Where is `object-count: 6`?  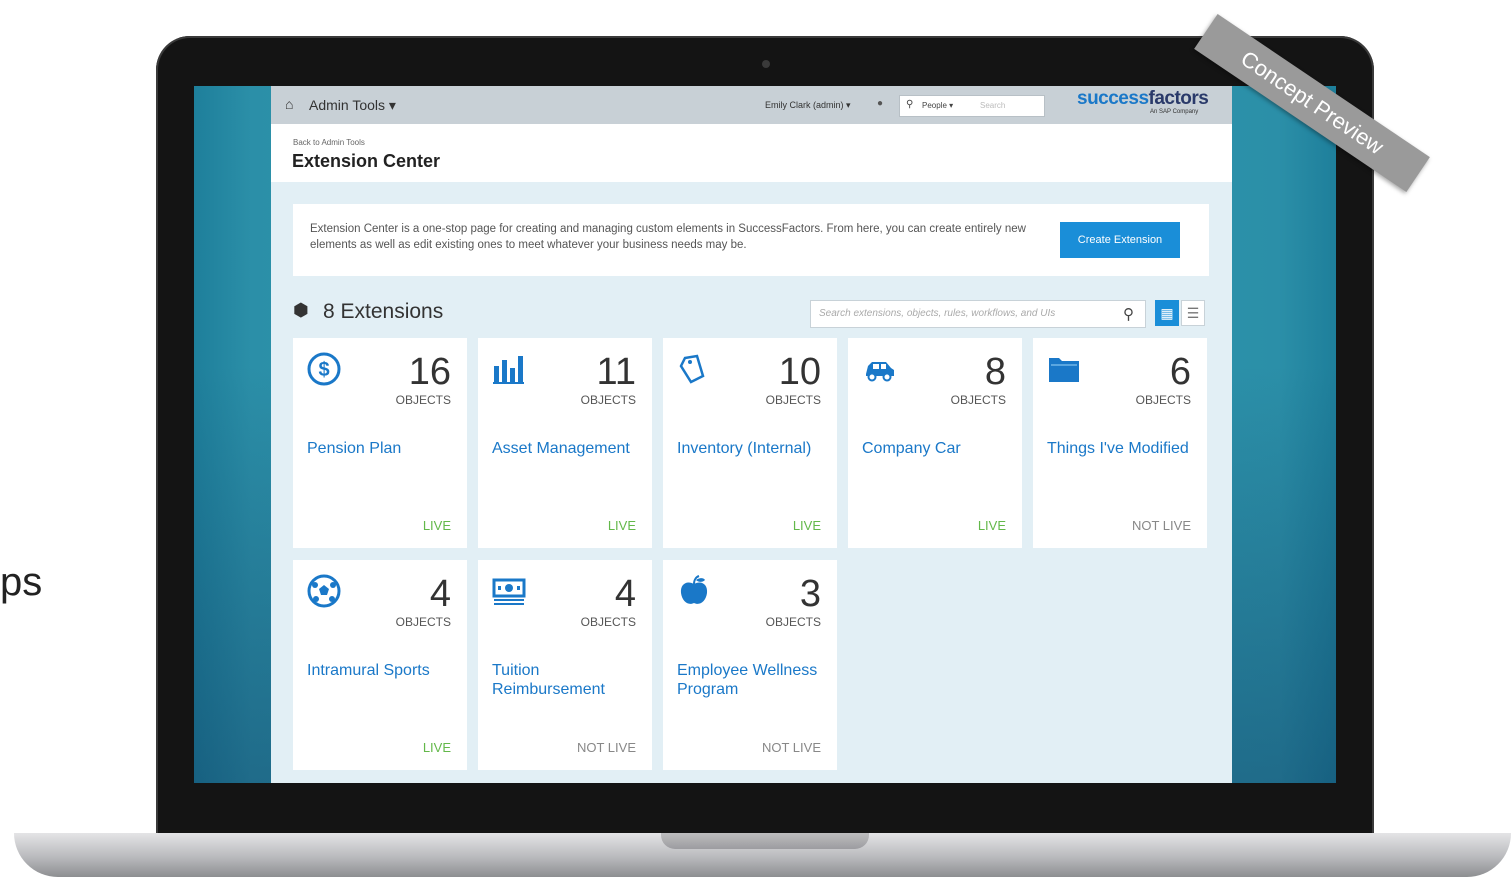
object-count: 6 is located at coordinates (1180, 372).